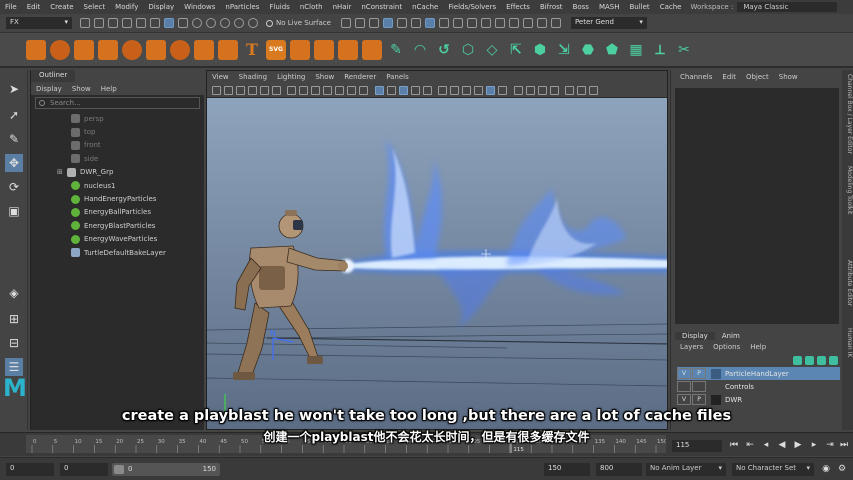 This screenshot has height=480, width=853. What do you see at coordinates (415, 23) in the screenshot?
I see `render-settings-icon` at bounding box center [415, 23].